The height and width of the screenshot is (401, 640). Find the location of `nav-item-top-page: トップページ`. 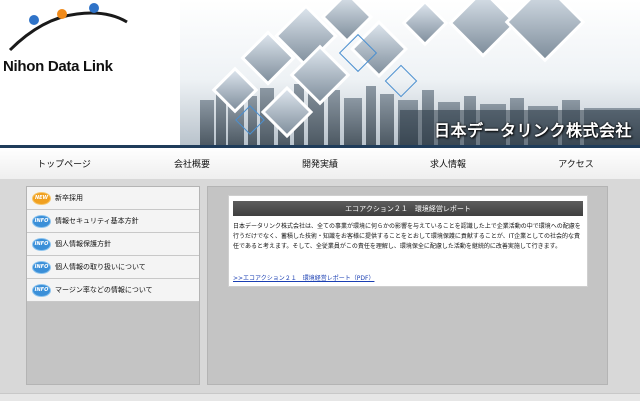

nav-item-top-page: トップページ is located at coordinates (64, 163).